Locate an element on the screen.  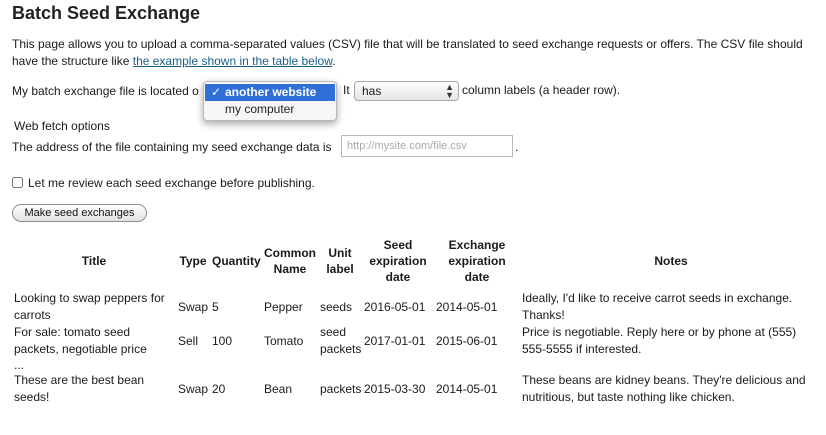
page-title: Batch Seed Exchange is located at coordinates (106, 13).